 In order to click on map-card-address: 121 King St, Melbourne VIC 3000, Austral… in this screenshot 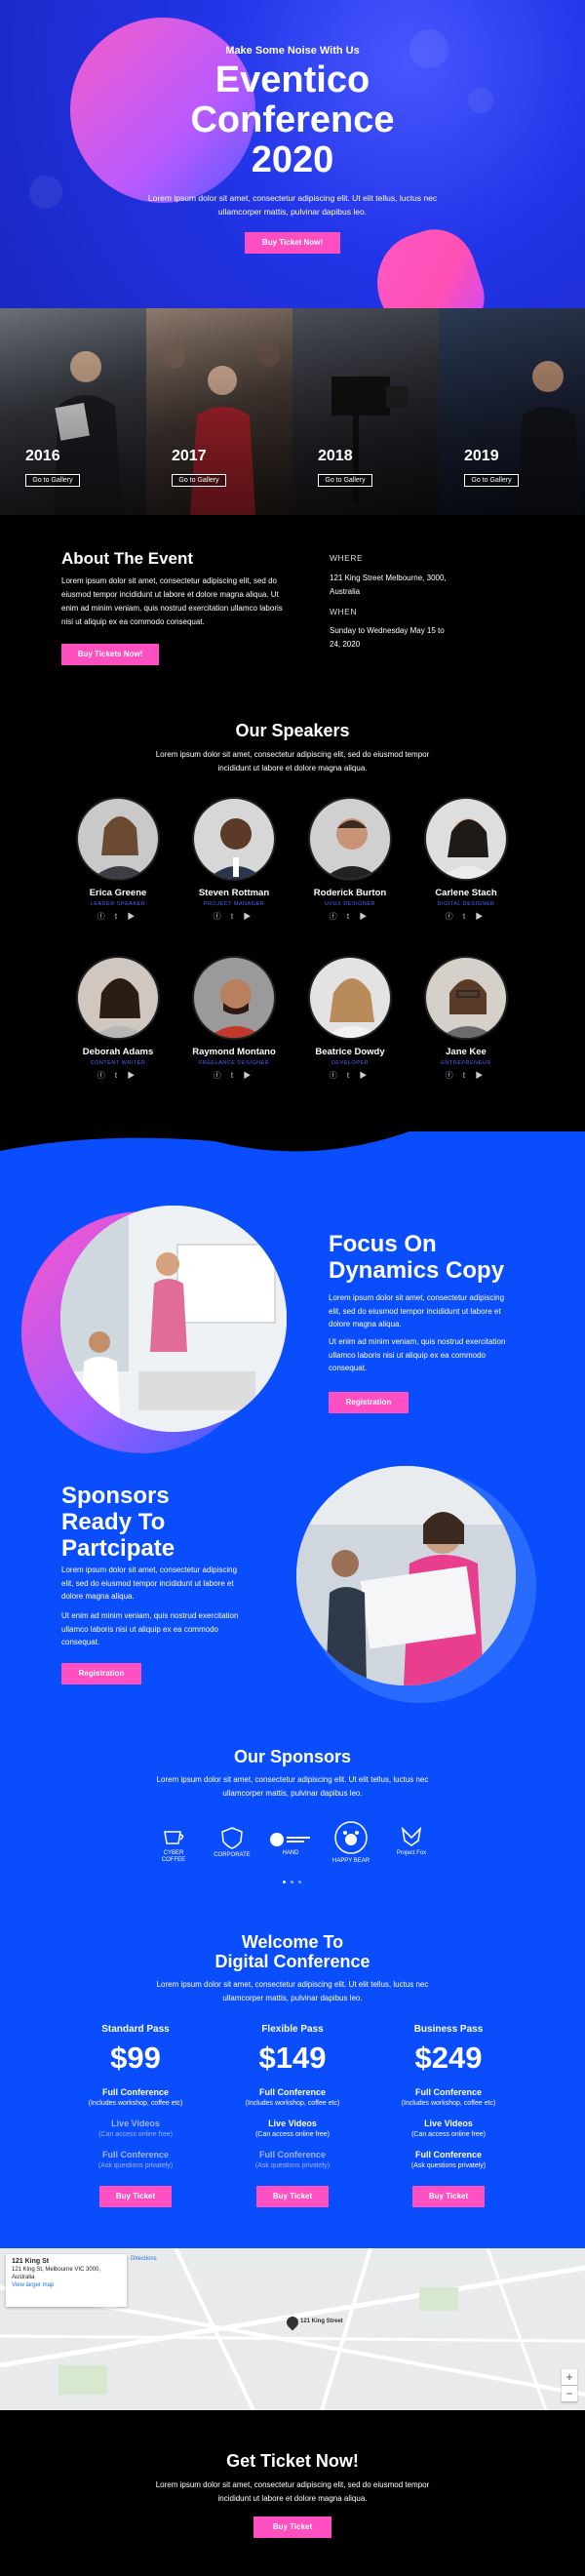, I will do `click(56, 2273)`.